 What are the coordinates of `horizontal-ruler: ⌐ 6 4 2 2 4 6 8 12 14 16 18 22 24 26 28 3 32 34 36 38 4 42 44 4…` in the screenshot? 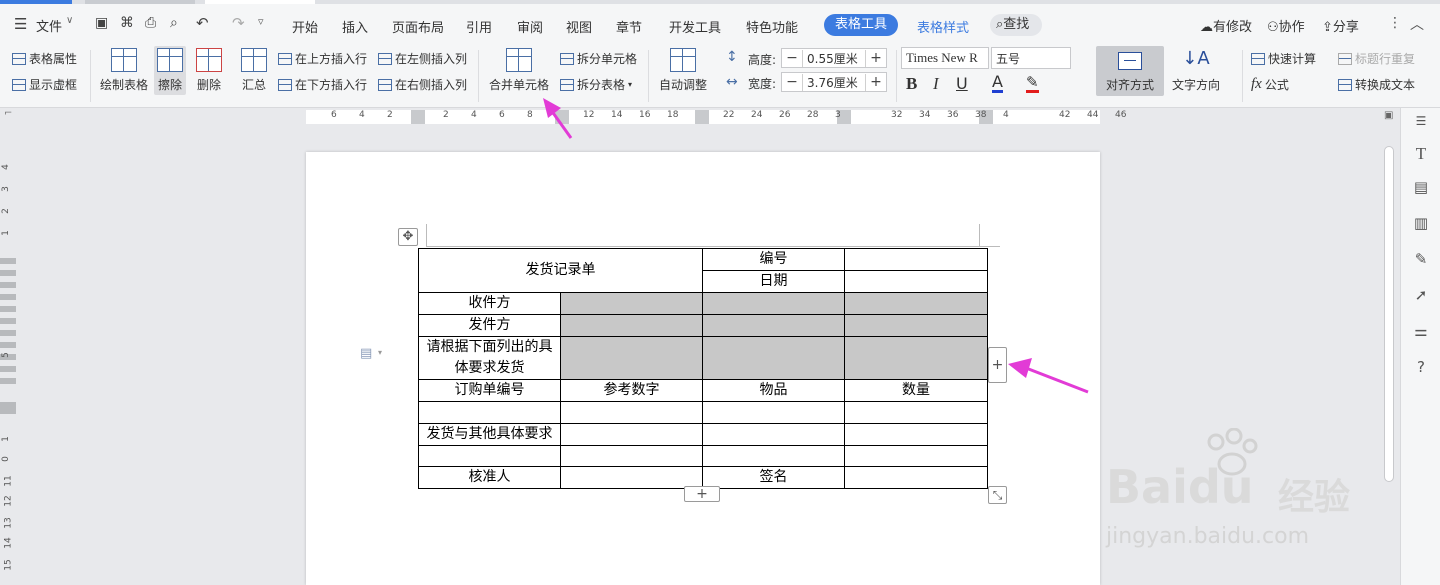 It's located at (690, 116).